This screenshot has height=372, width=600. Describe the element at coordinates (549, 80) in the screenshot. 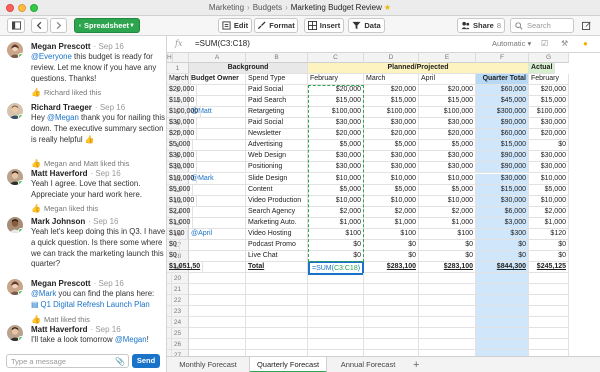

I see `column-title: February` at that location.